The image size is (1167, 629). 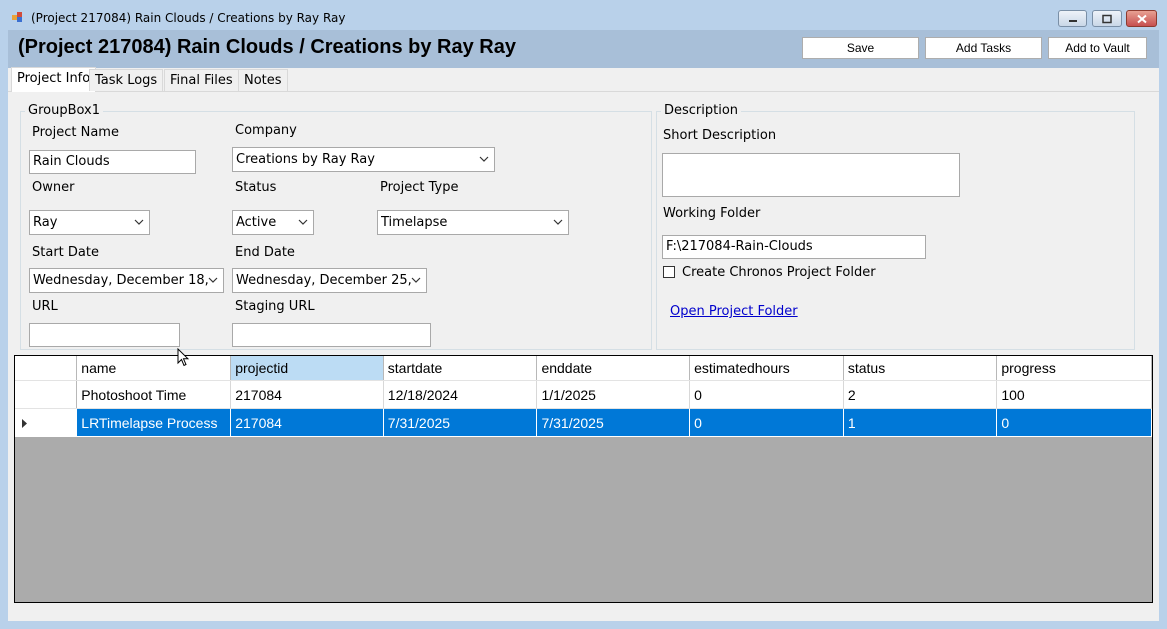 I want to click on column-header-name: name, so click(x=154, y=368).